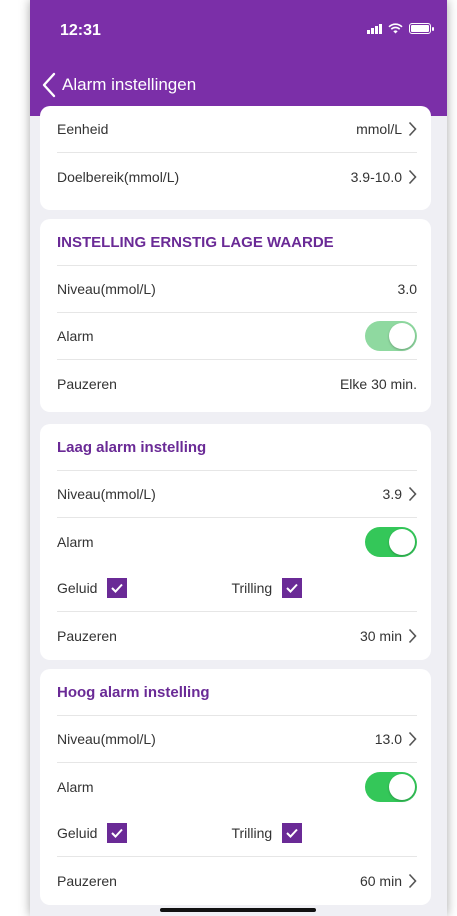 The width and height of the screenshot is (457, 916). I want to click on wifi-icon, so click(395, 28).